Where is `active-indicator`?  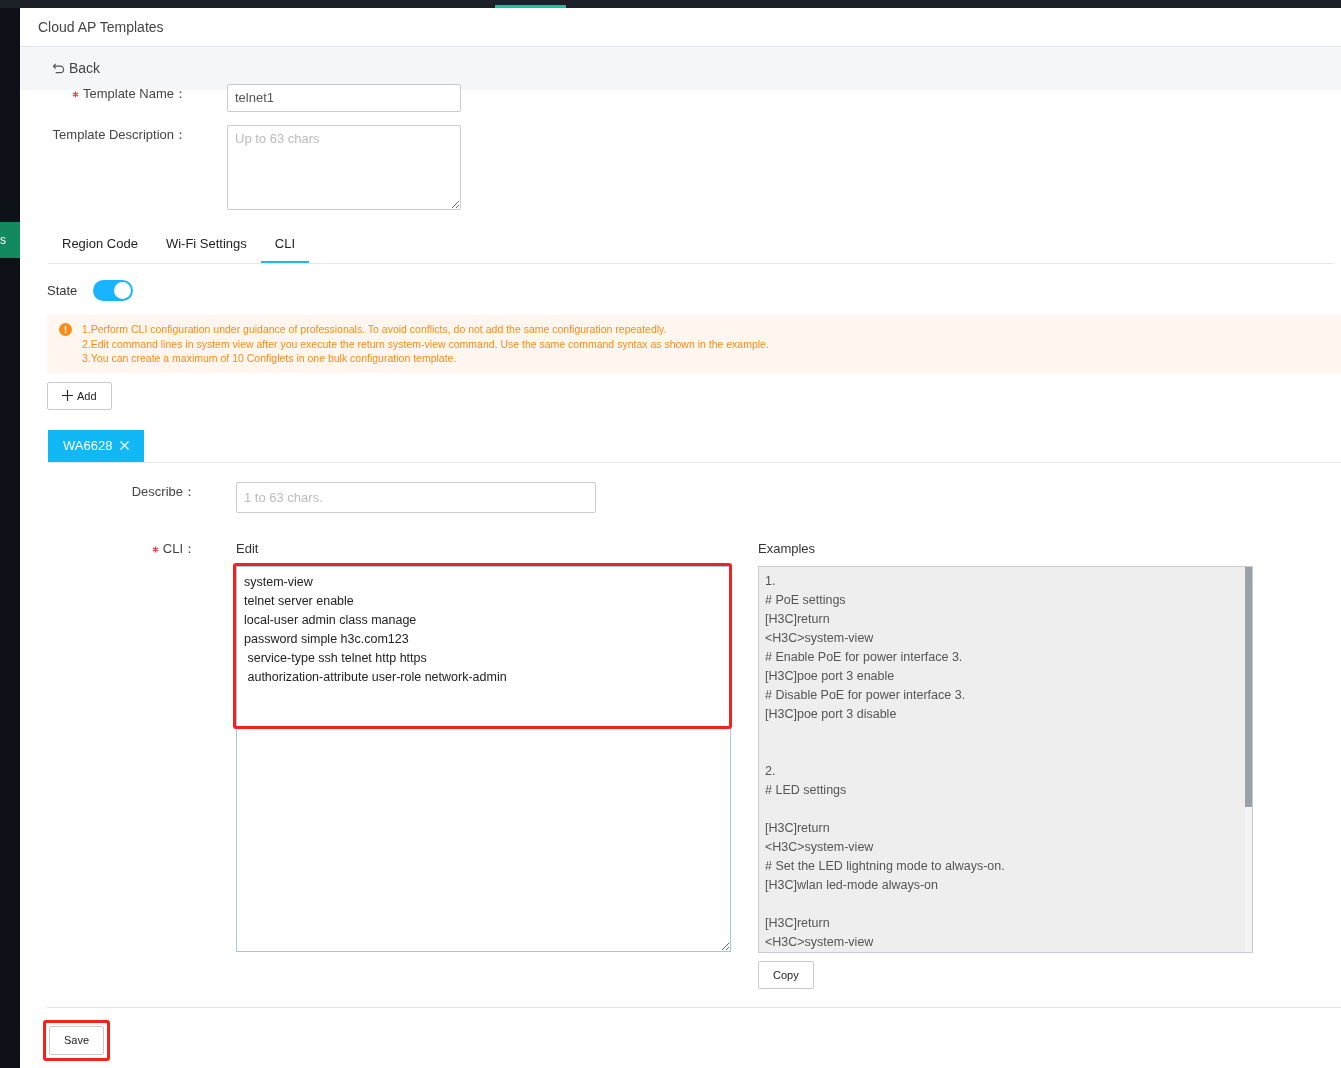
active-indicator is located at coordinates (530, 6).